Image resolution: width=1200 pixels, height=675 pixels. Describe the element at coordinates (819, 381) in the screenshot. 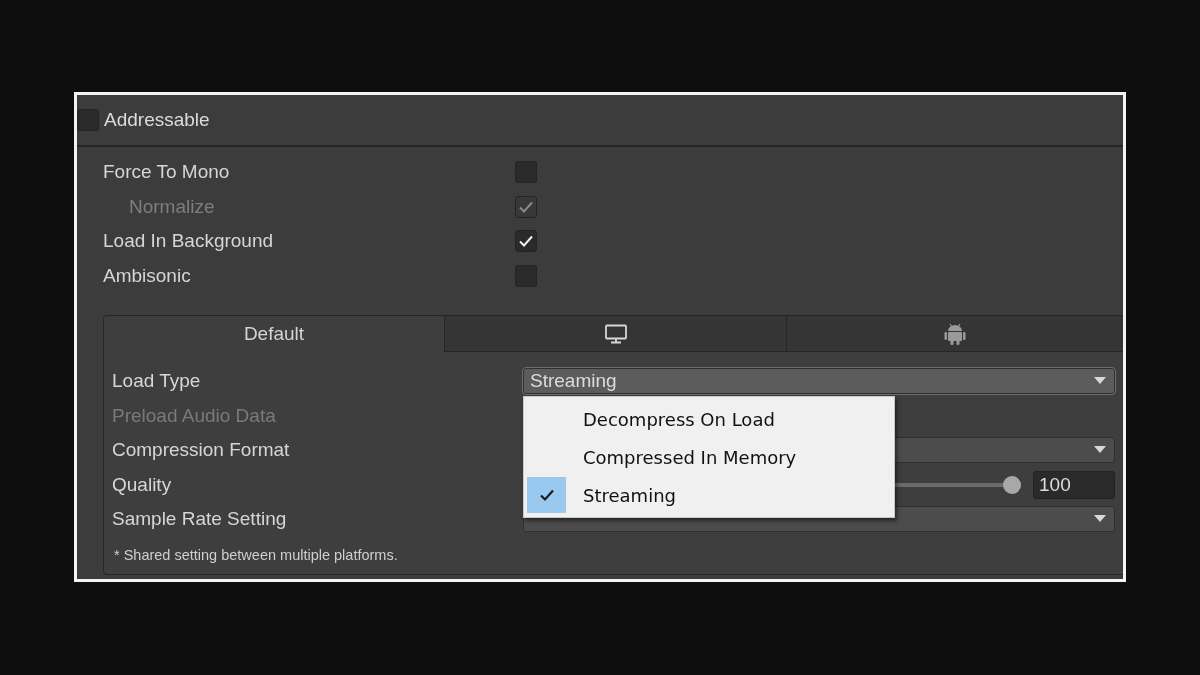

I see `dropdown: Streaming` at that location.